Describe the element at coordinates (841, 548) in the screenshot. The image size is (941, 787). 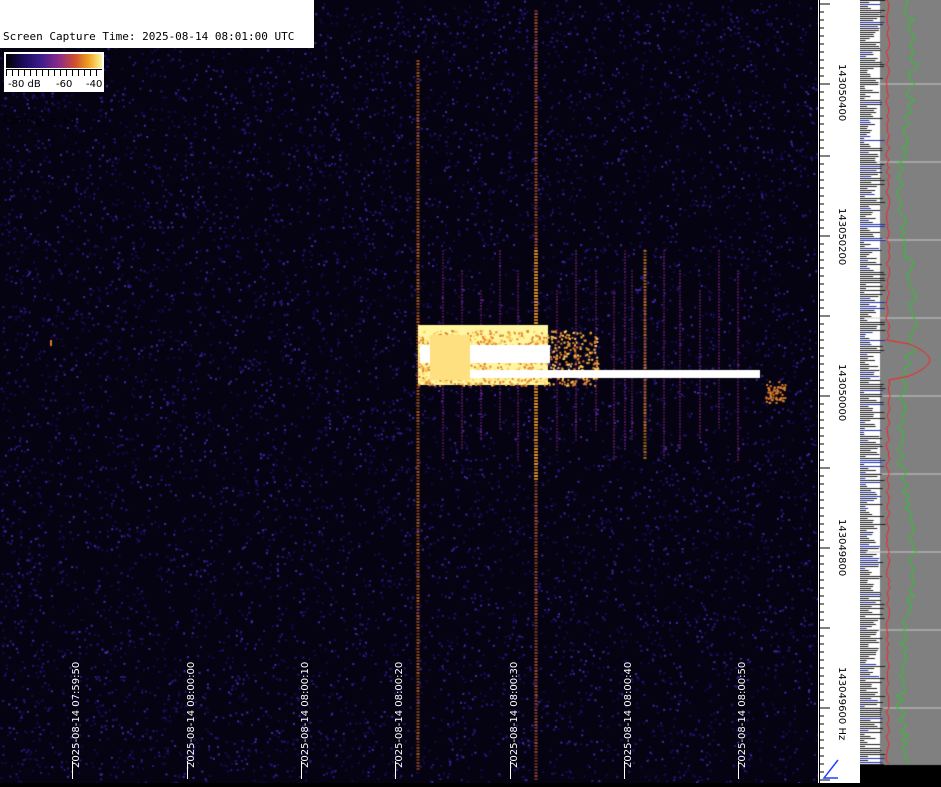
I see `freq-text: 143049800` at that location.